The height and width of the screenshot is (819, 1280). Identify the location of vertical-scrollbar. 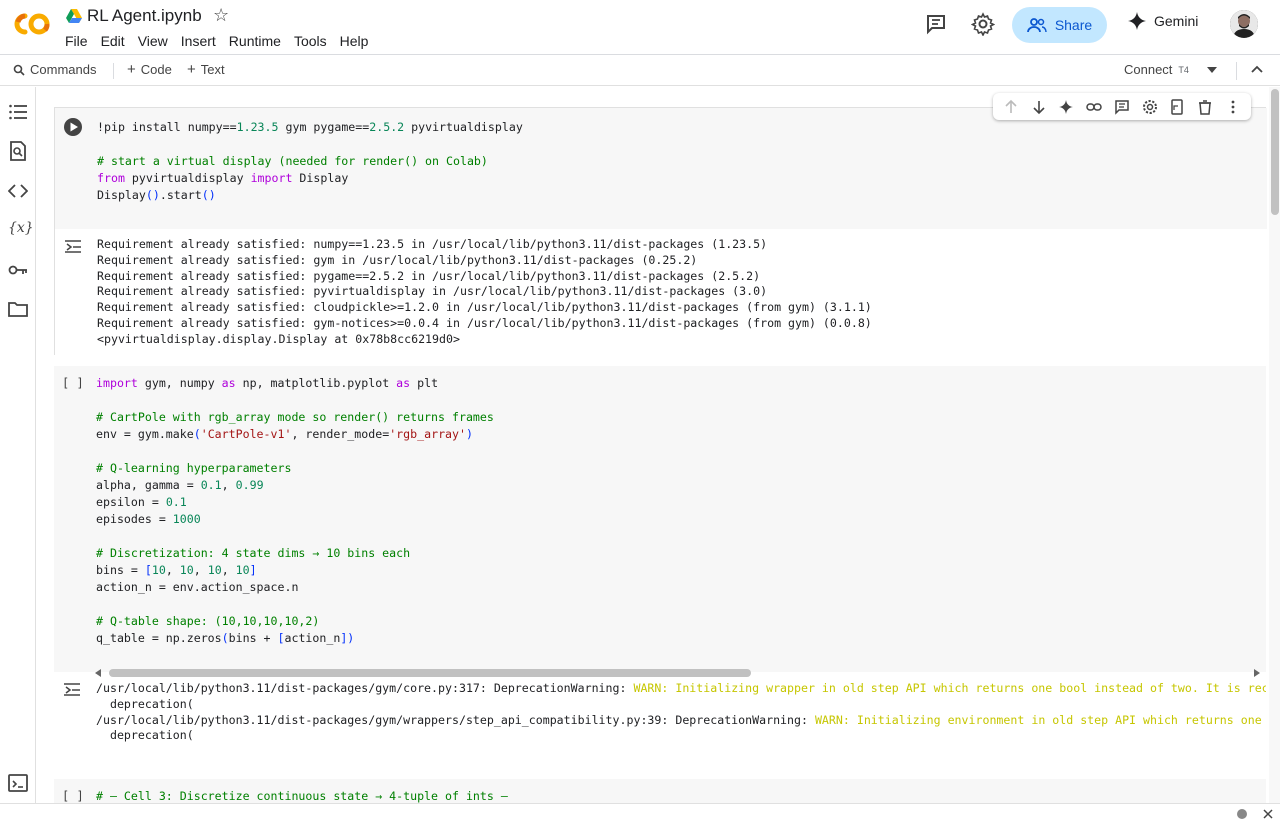
(1274, 445).